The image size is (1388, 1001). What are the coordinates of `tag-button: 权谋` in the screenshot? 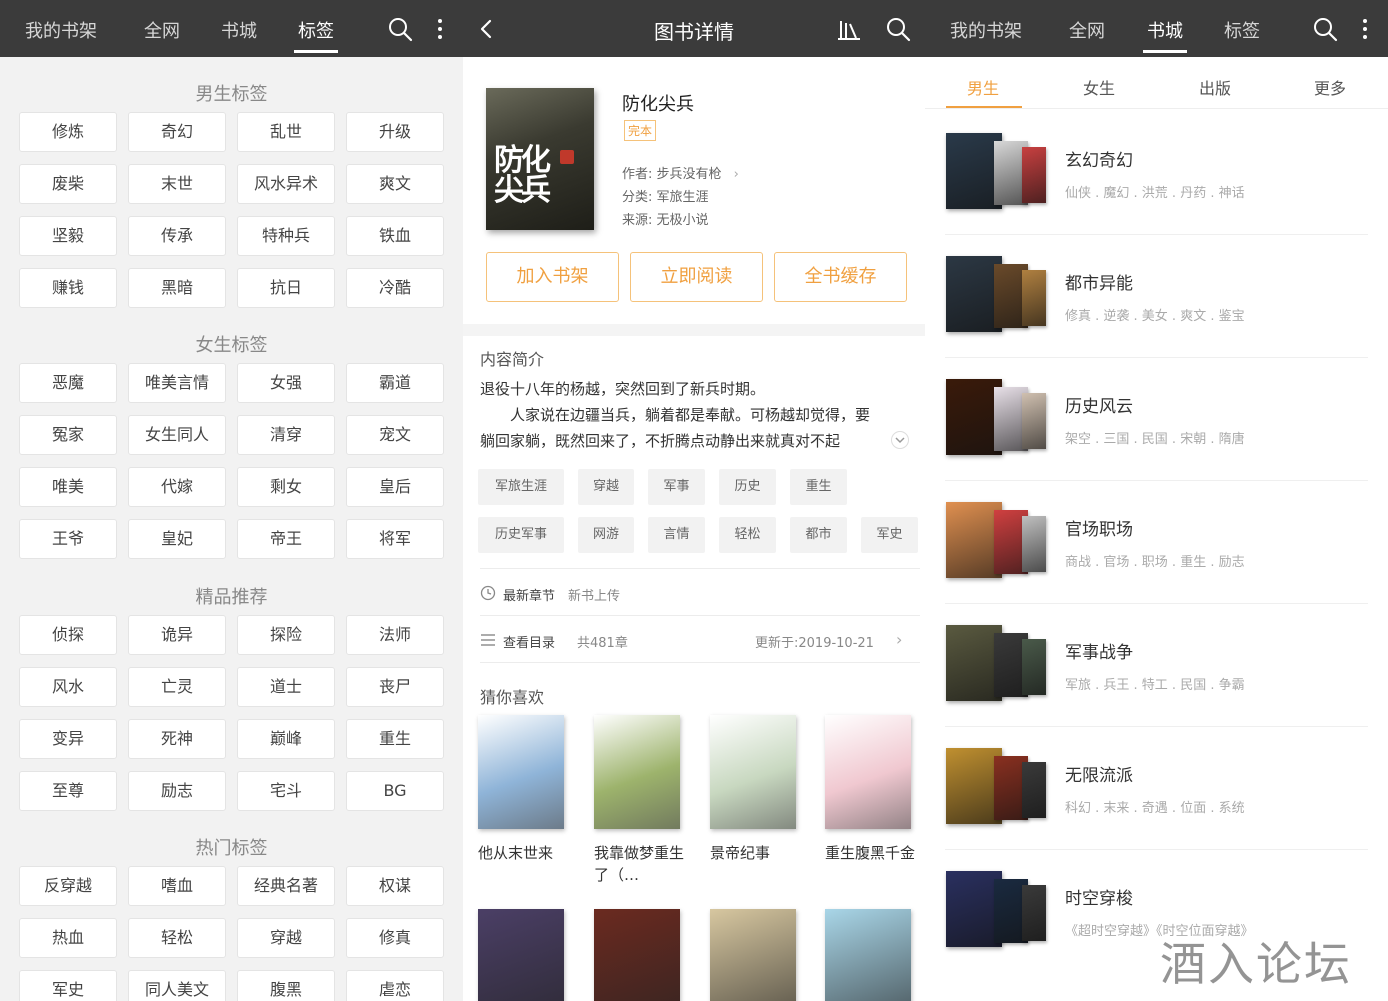 It's located at (395, 886).